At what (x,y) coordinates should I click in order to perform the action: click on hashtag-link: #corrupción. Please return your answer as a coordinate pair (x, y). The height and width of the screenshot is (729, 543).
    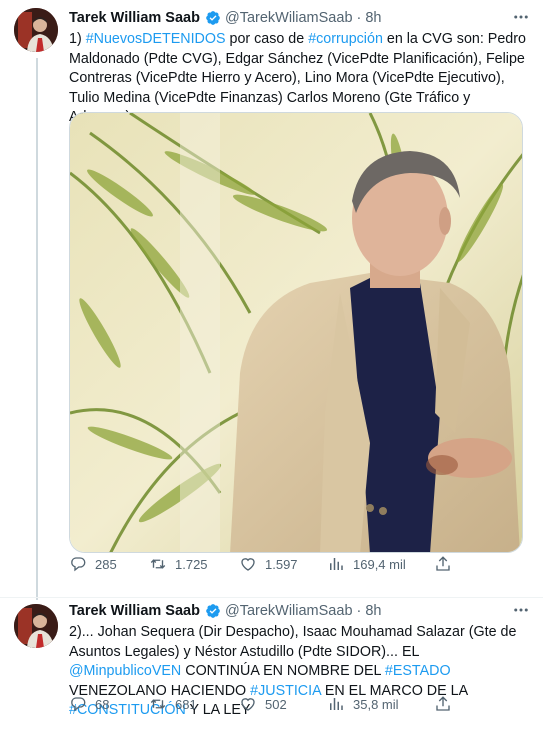
    Looking at the image, I should click on (345, 39).